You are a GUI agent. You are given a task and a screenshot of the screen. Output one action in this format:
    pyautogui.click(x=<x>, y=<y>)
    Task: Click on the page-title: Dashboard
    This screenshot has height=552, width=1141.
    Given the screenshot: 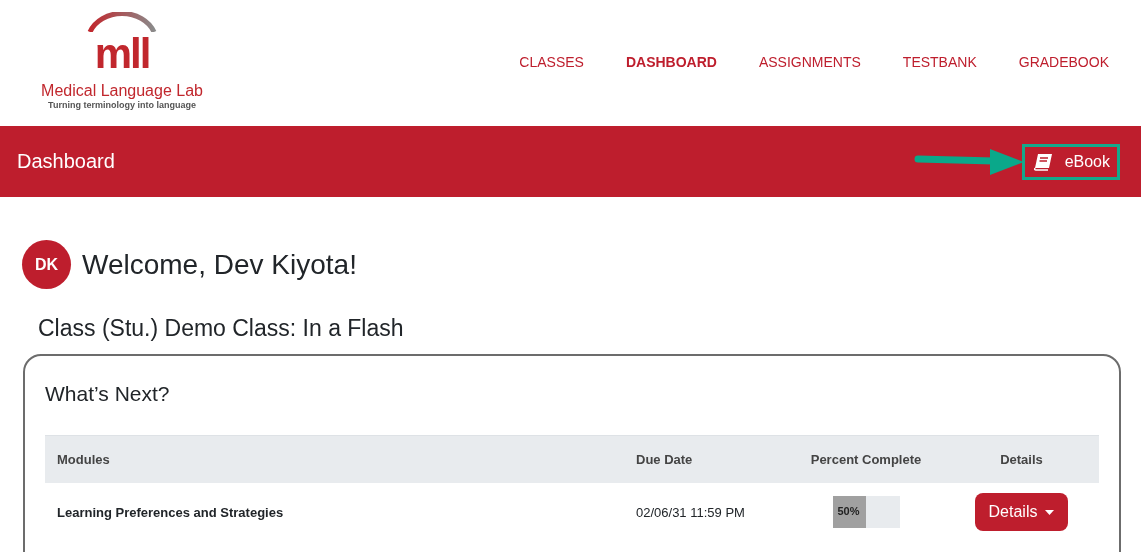 What is the action you would take?
    pyautogui.click(x=66, y=161)
    